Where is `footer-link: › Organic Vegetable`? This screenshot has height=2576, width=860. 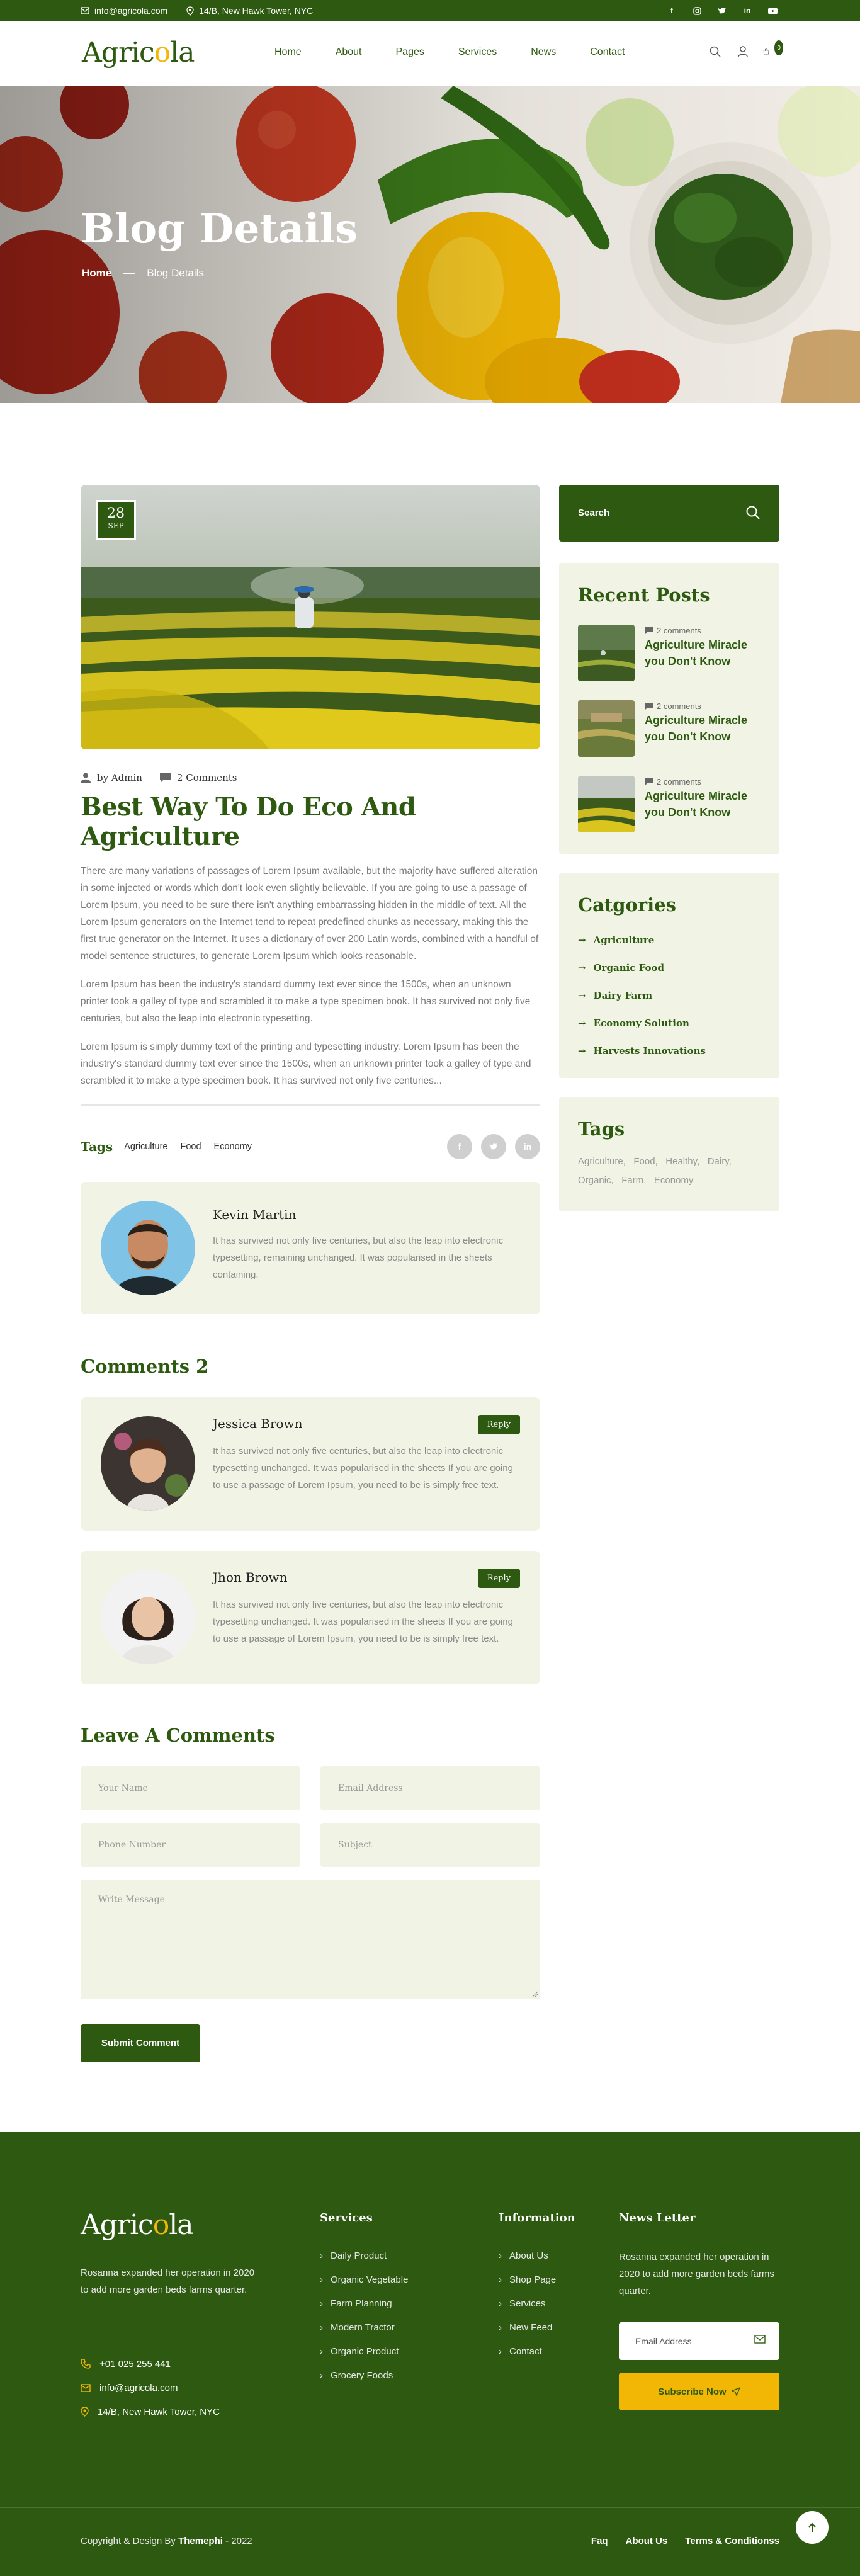 footer-link: › Organic Vegetable is located at coordinates (364, 2279).